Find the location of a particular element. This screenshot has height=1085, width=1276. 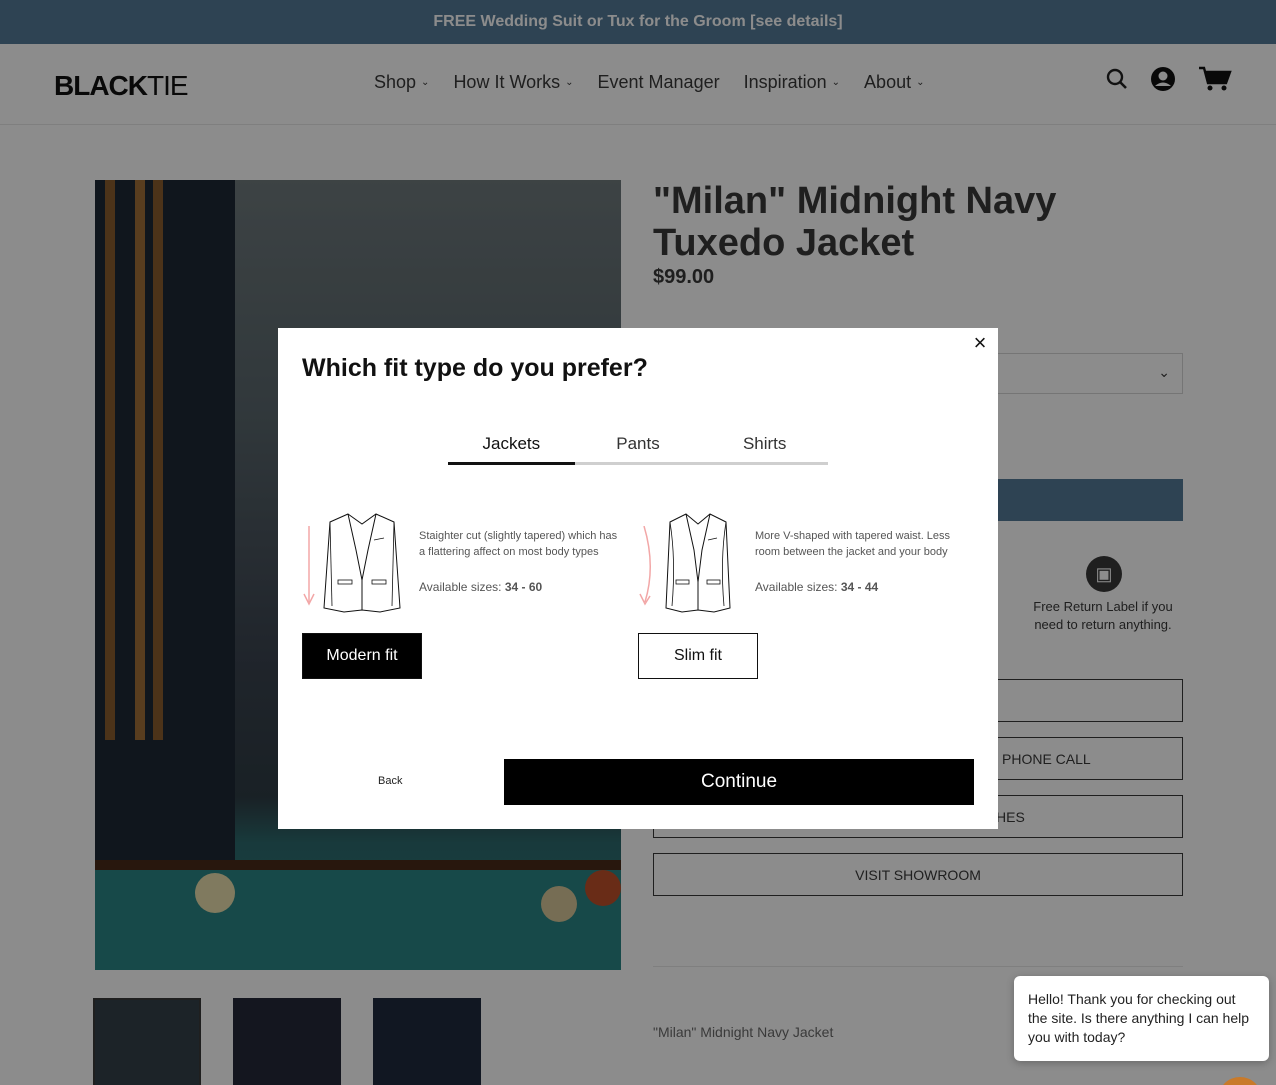

sizes-value: 34 - 60 is located at coordinates (523, 587).